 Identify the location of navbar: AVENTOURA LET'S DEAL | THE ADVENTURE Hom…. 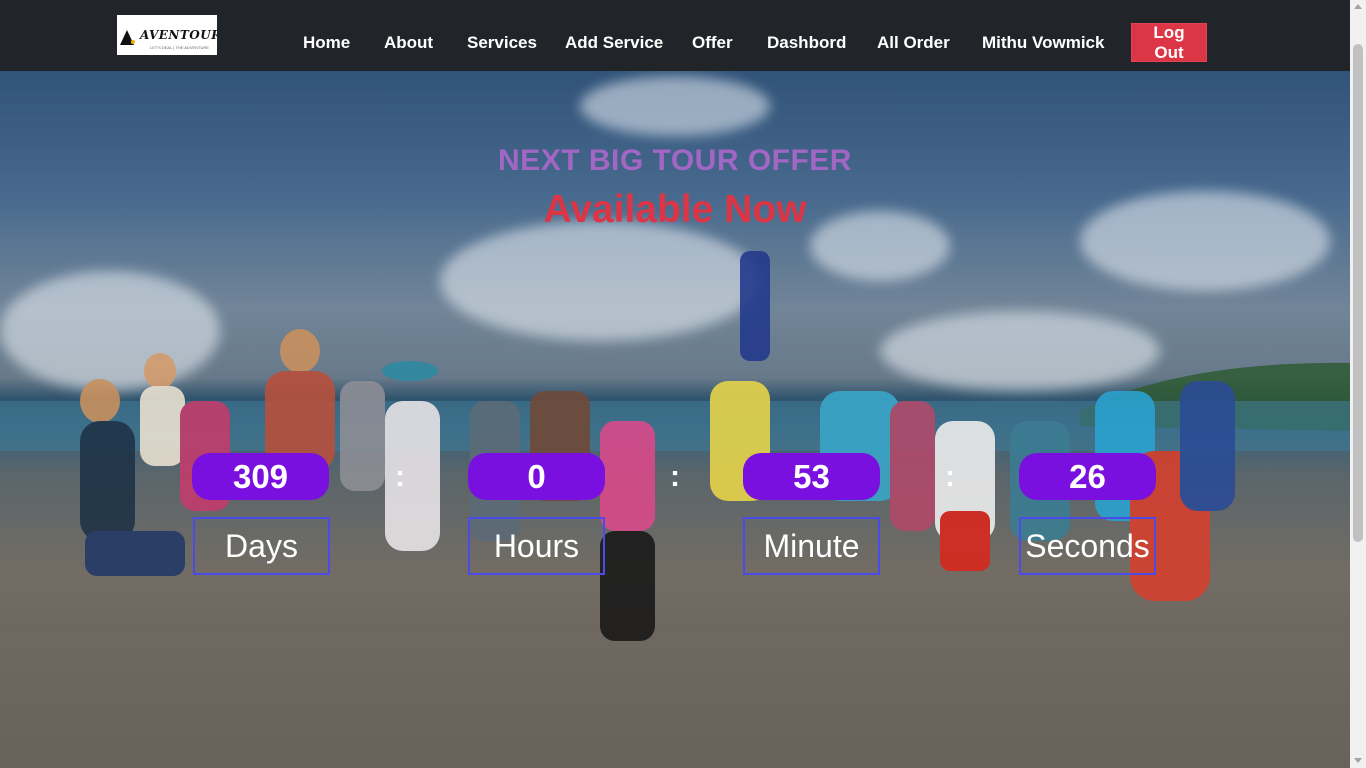
(675, 35).